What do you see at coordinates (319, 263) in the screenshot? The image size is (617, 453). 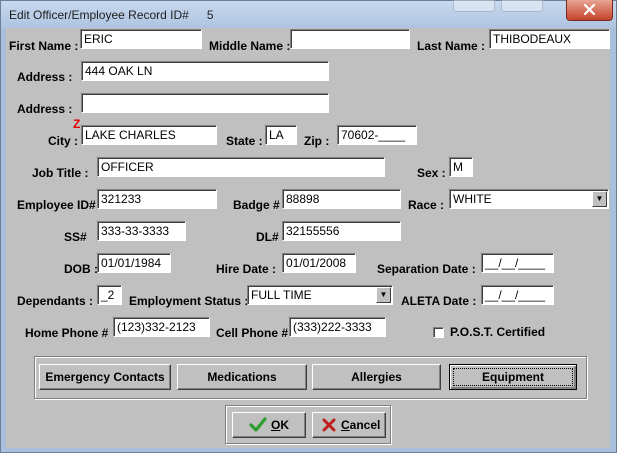 I see `hire-date-field: 01/01/2008` at bounding box center [319, 263].